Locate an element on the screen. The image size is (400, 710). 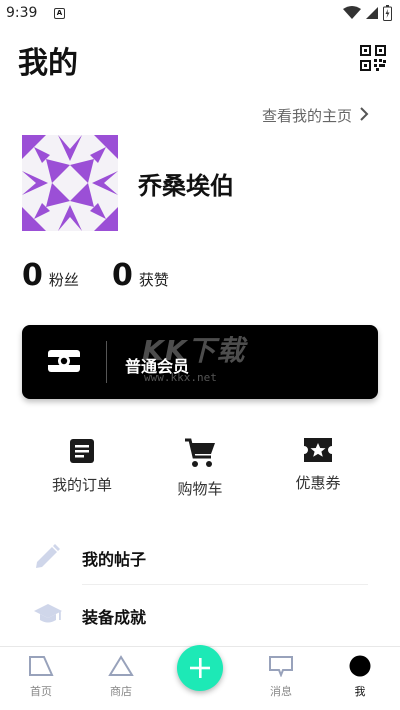
nav-item-shop: 商店 is located at coordinates (121, 677).